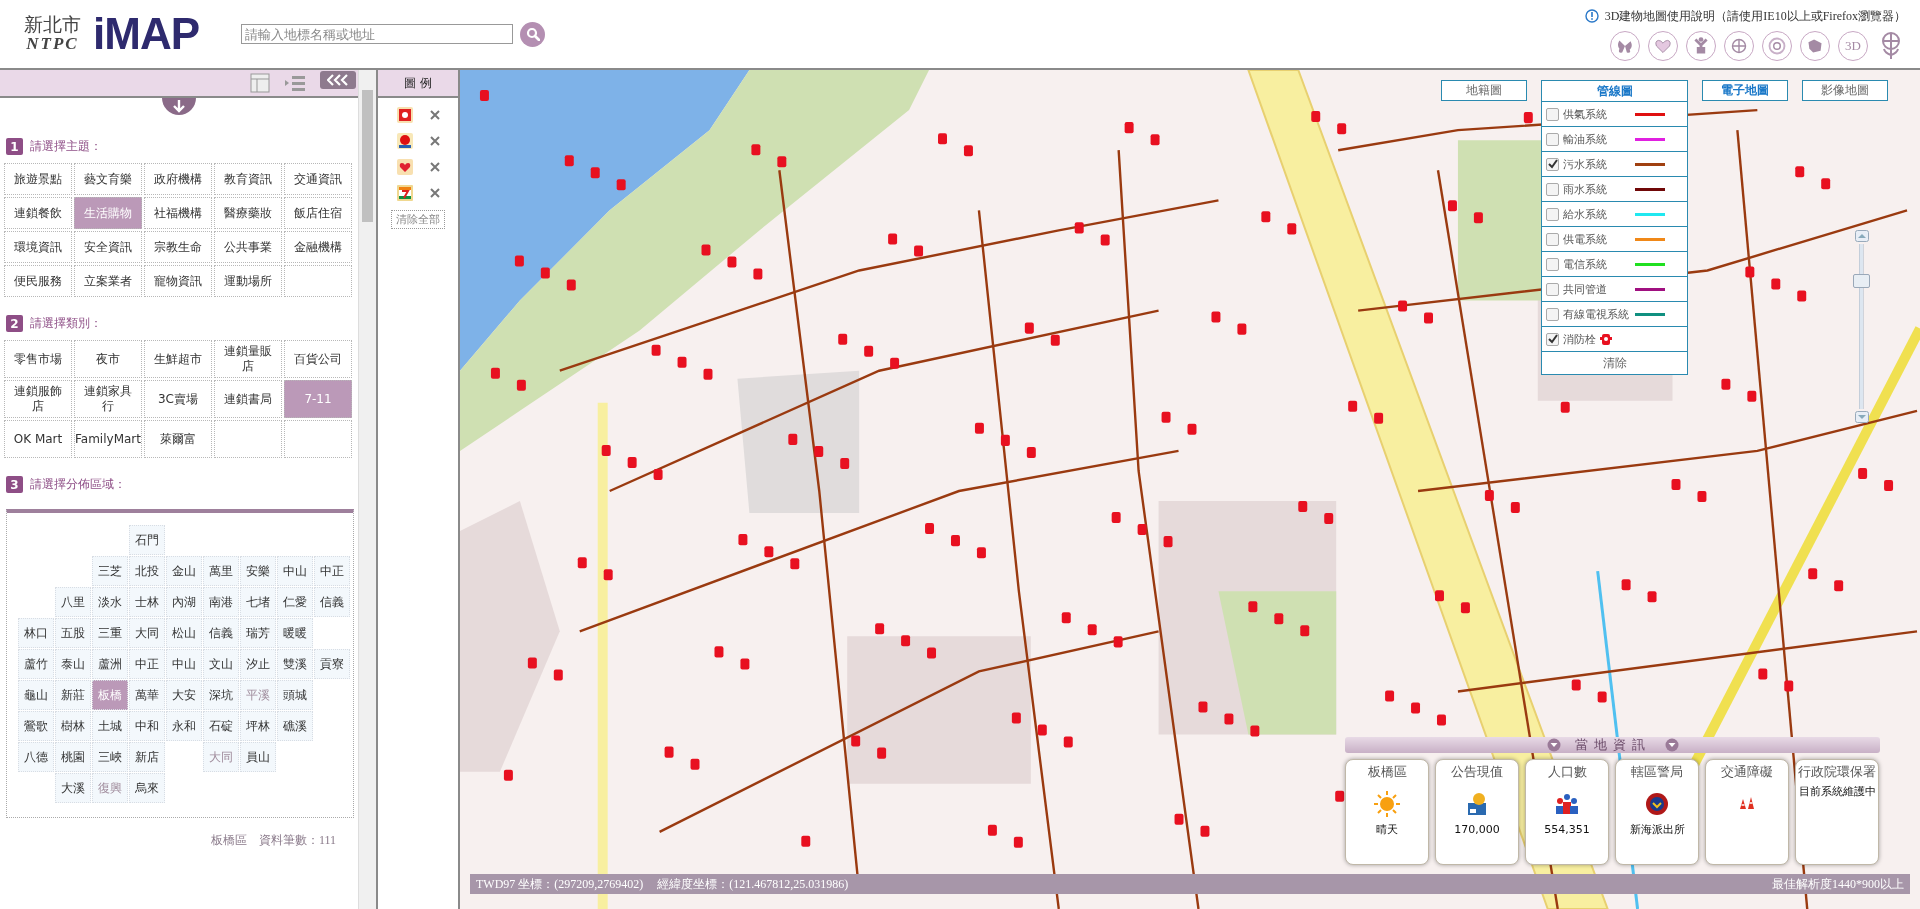 This screenshot has height=909, width=1920. Describe the element at coordinates (338, 80) in the screenshot. I see `collapse-button` at that location.